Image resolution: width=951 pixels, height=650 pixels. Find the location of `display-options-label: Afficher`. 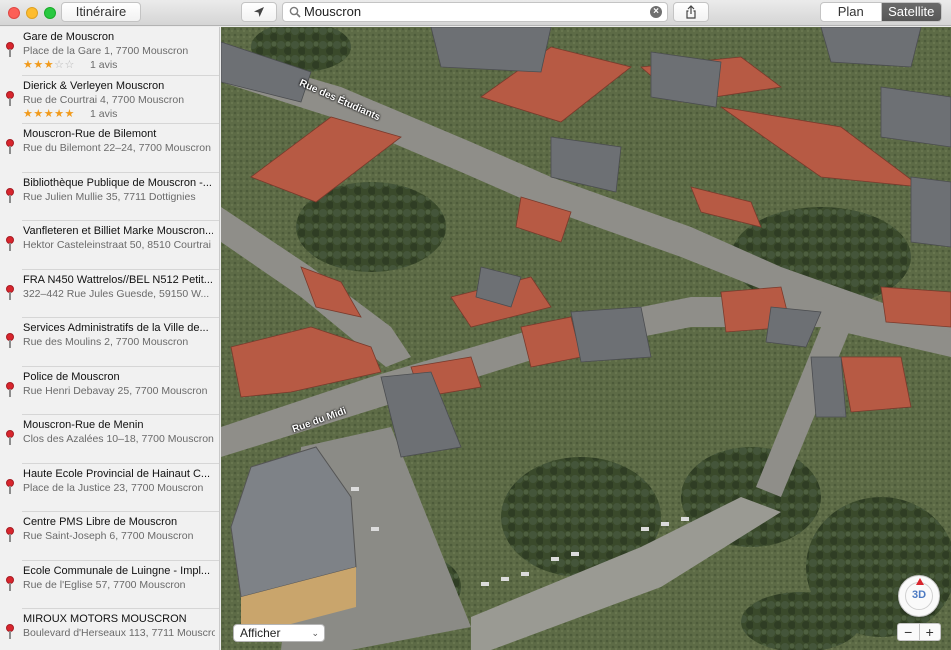

display-options-label: Afficher is located at coordinates (260, 633).